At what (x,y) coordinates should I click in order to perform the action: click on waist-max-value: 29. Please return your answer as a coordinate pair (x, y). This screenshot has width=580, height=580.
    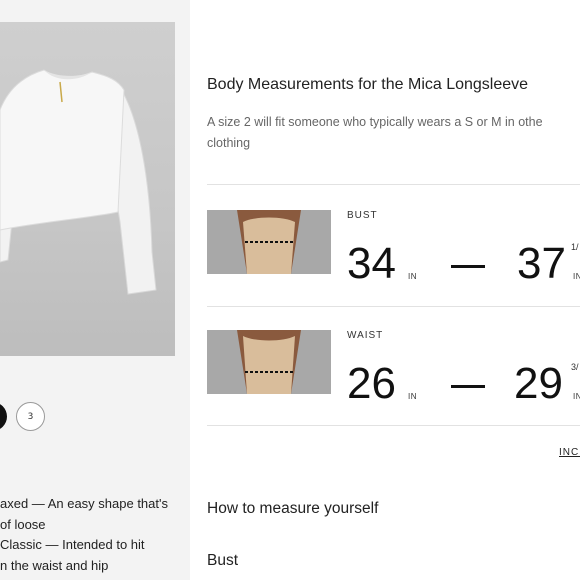
    Looking at the image, I should click on (538, 383).